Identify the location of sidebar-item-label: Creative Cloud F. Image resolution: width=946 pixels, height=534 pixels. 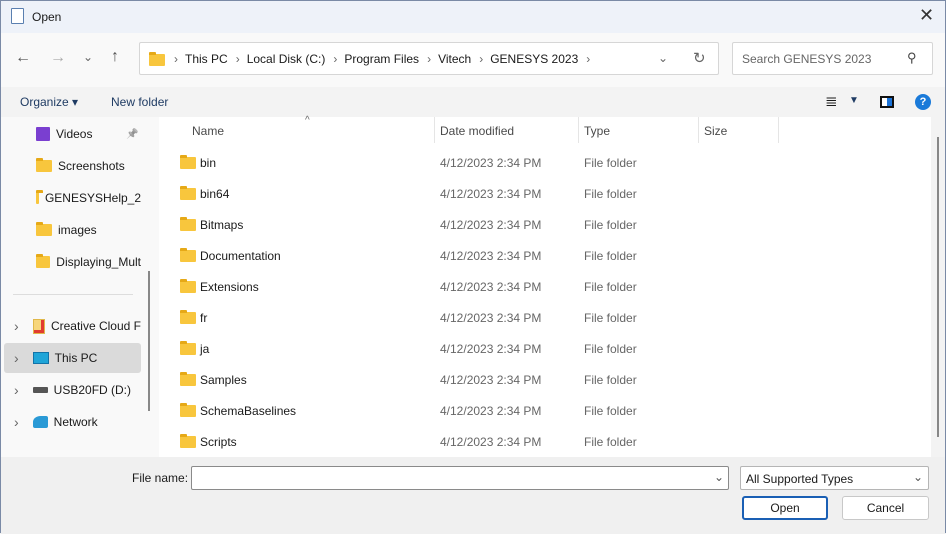
(95, 326).